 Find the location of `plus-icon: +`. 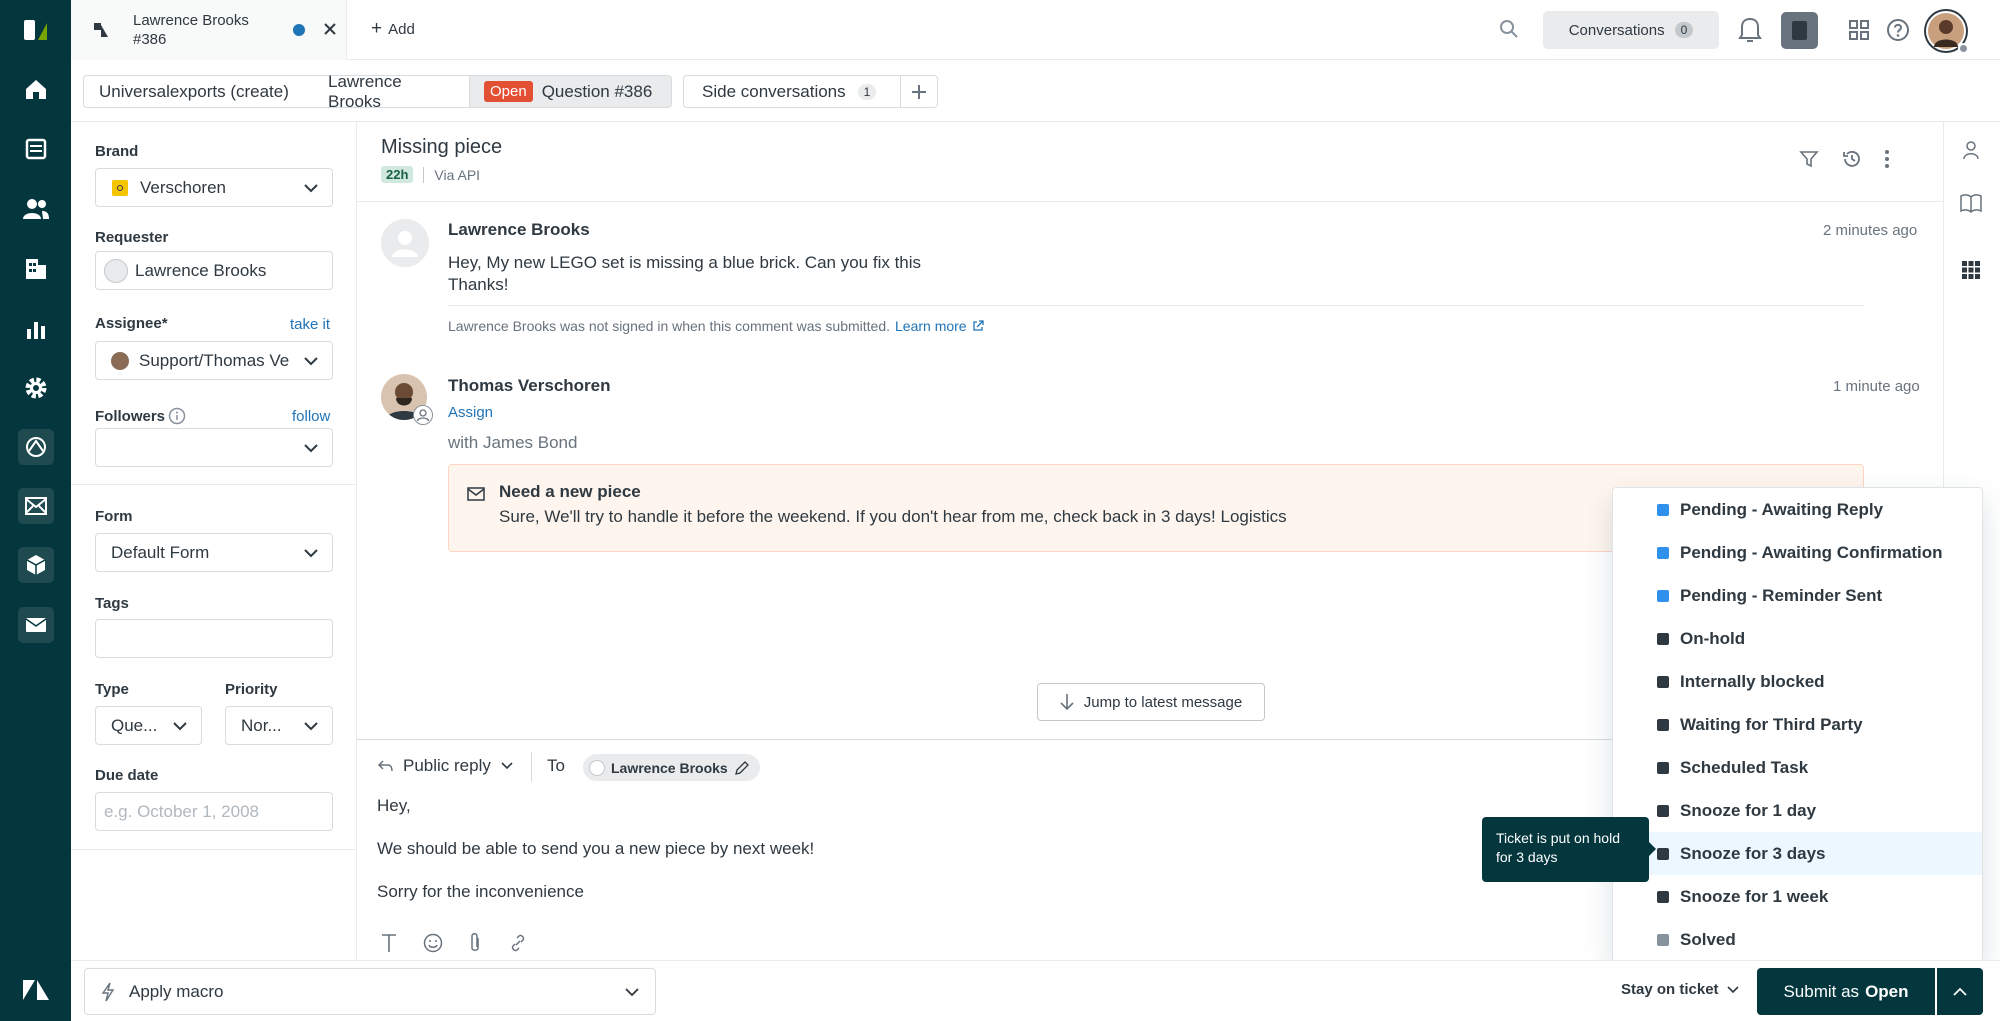

plus-icon: + is located at coordinates (377, 28).